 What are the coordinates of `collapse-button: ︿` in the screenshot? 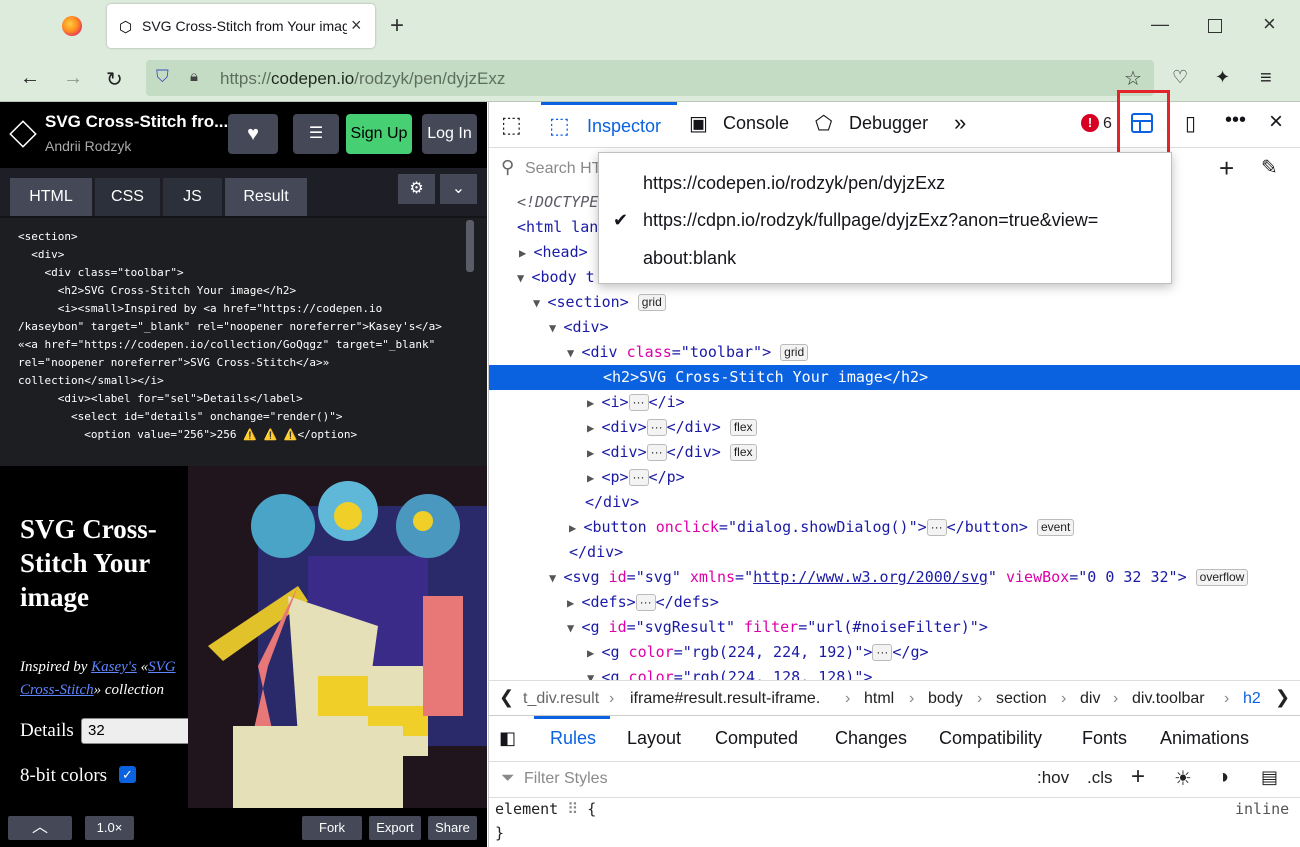 It's located at (40, 828).